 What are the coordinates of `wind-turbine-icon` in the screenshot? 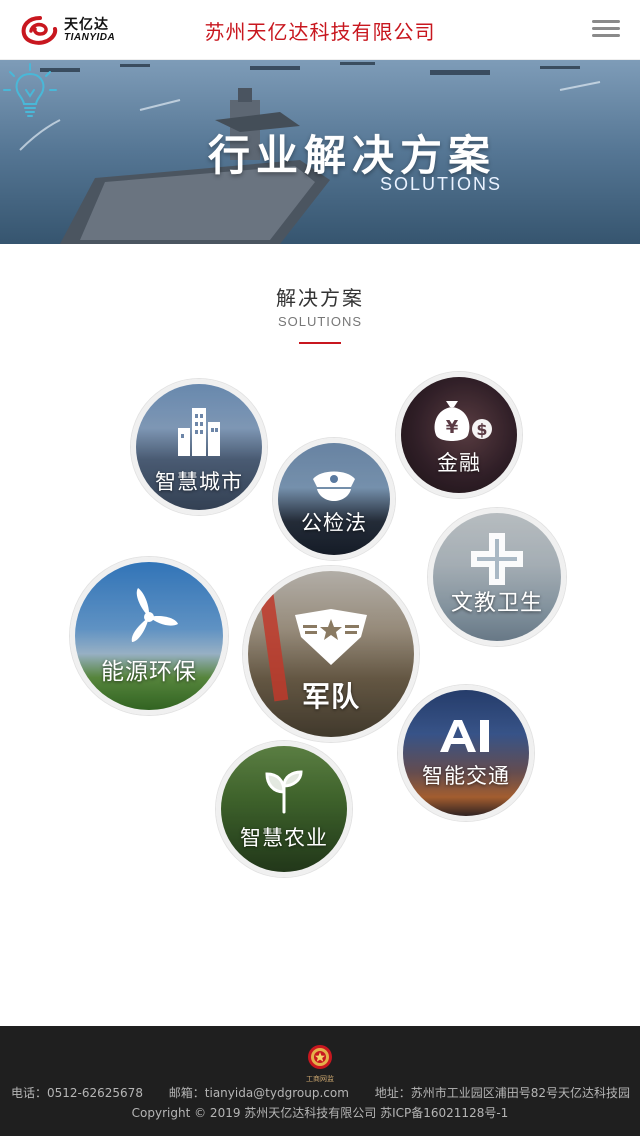 It's located at (154, 615).